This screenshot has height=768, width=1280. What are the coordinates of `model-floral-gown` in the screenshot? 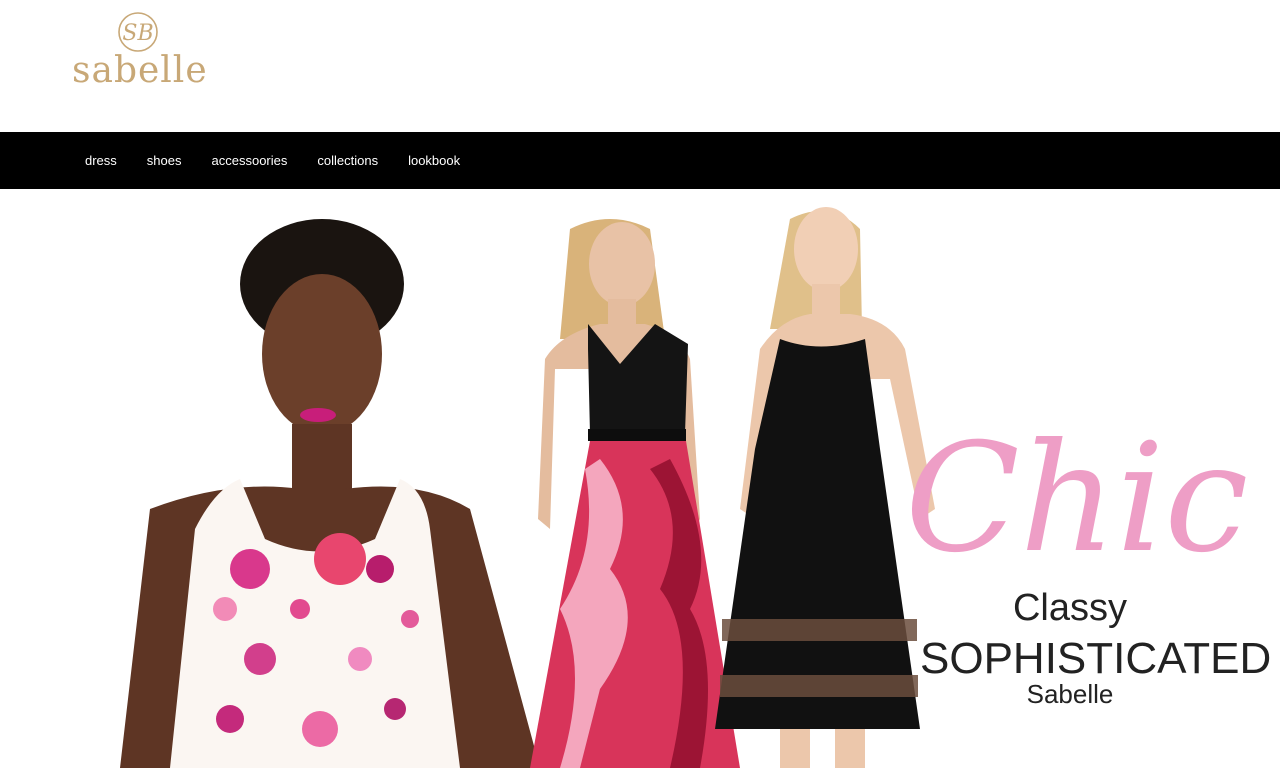 It's located at (635, 493).